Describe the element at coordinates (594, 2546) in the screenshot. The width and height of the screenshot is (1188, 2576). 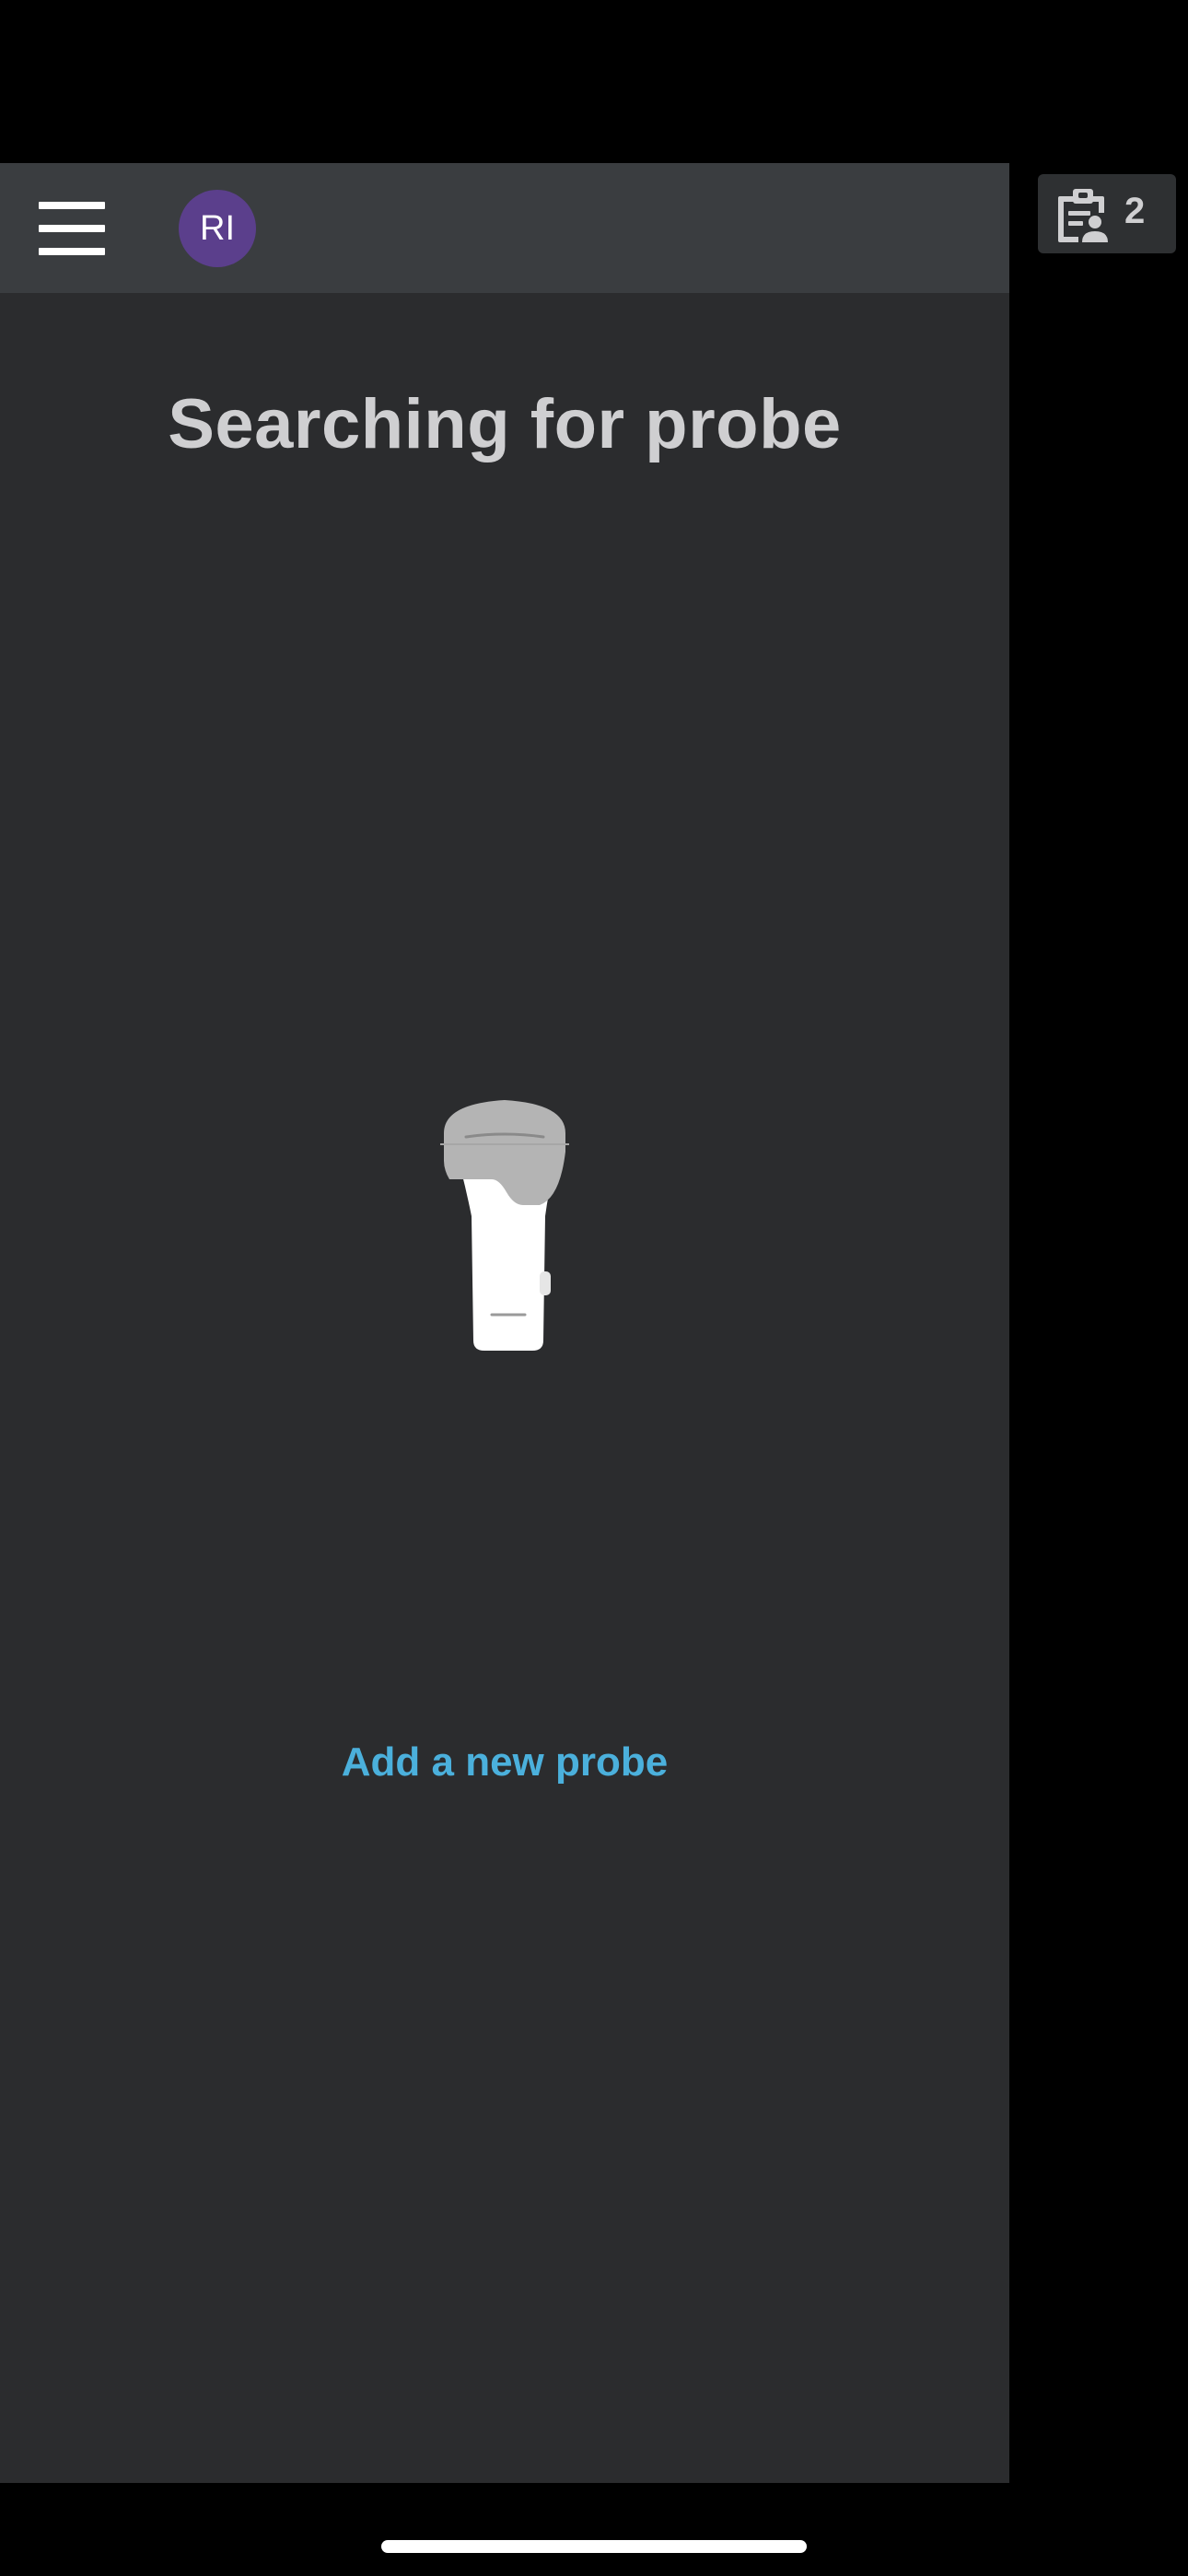
I see `home-indicator` at that location.